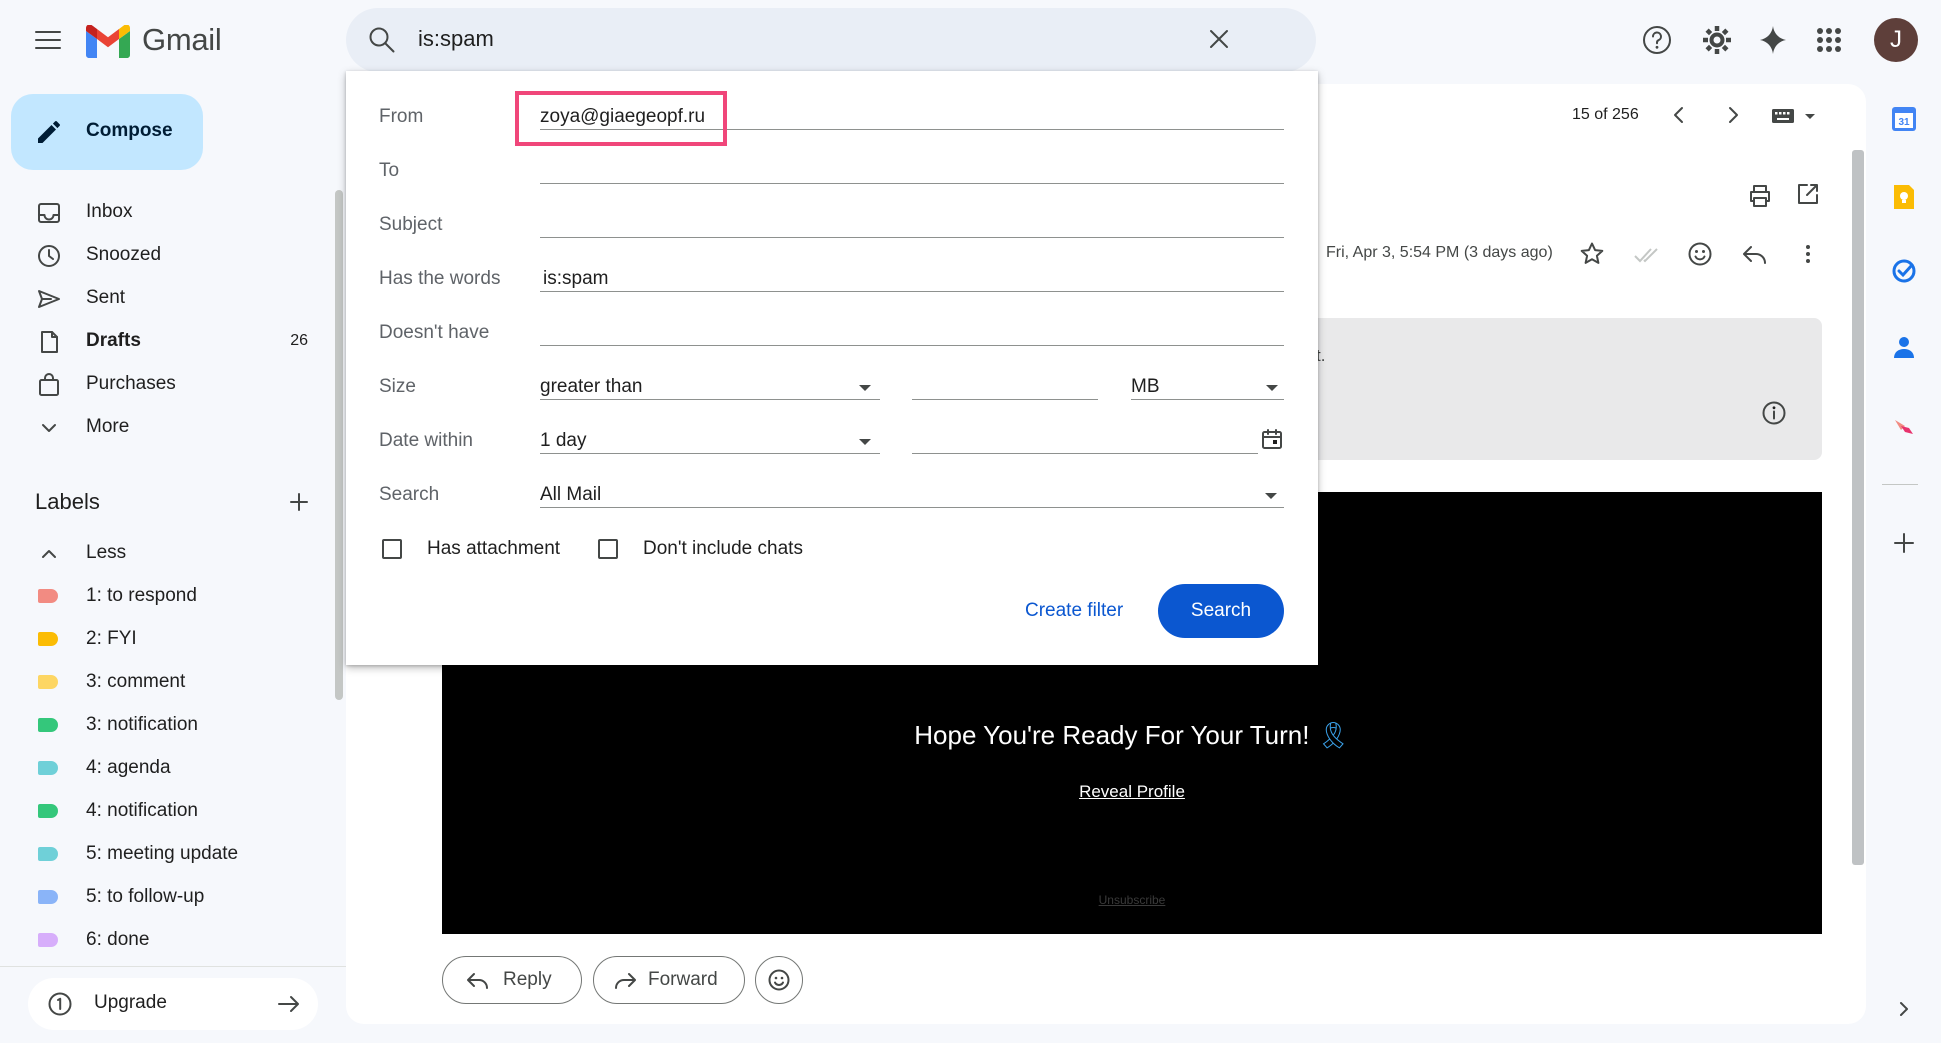  What do you see at coordinates (1773, 40) in the screenshot?
I see `gemini-button` at bounding box center [1773, 40].